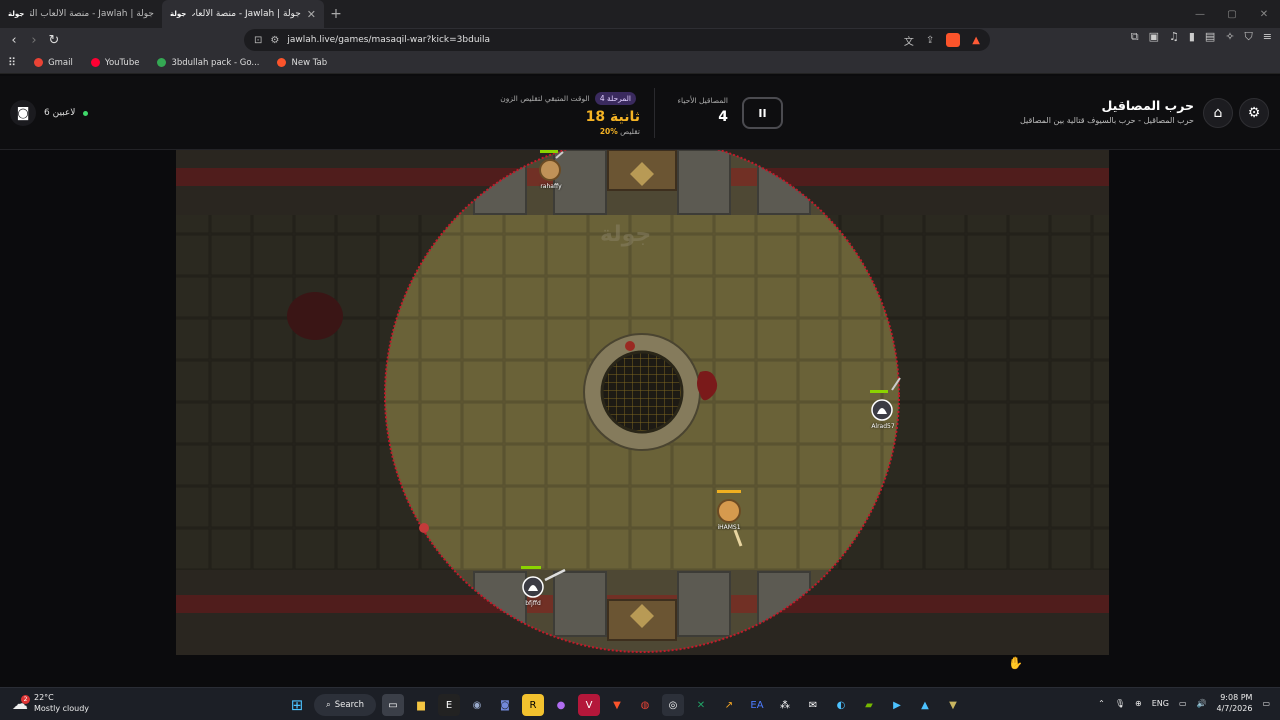 Image resolution: width=1280 pixels, height=720 pixels. What do you see at coordinates (1202, 703) in the screenshot?
I see `volume-icon: 🔊` at bounding box center [1202, 703].